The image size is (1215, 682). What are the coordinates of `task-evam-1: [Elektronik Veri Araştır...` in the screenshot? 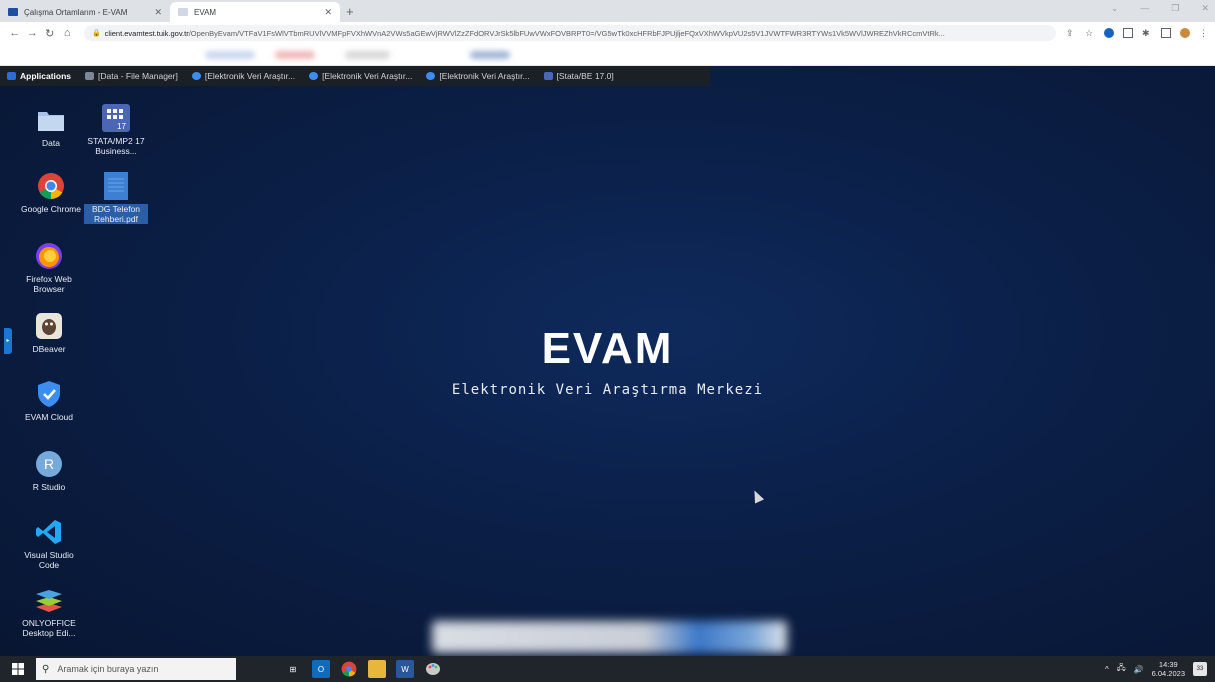 It's located at (243, 76).